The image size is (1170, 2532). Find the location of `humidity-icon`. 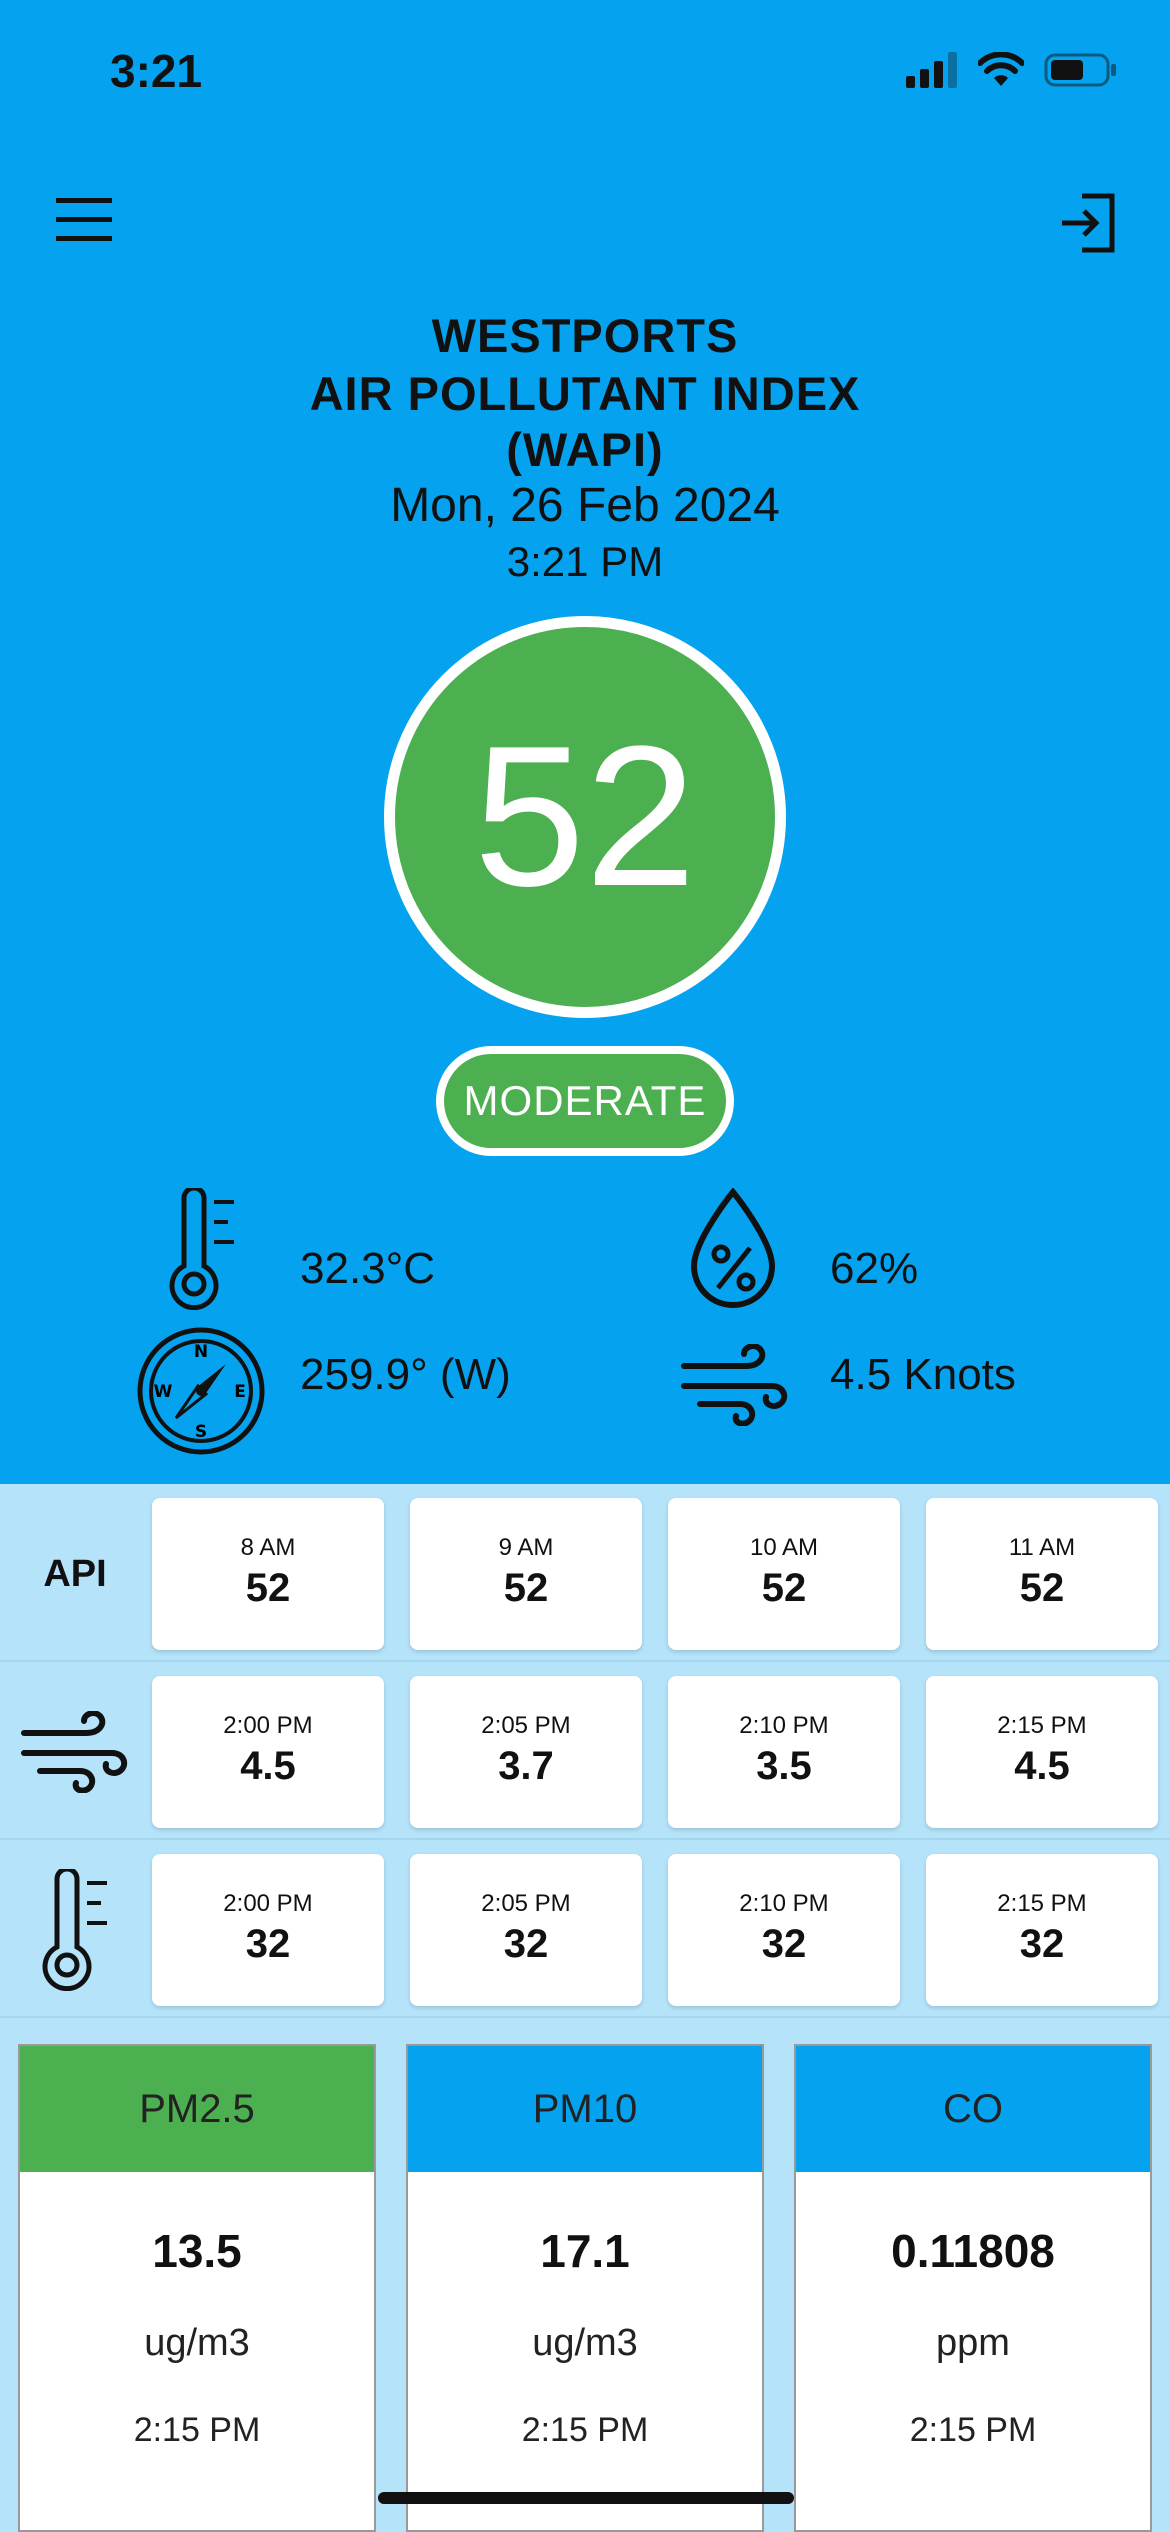

humidity-icon is located at coordinates (733, 1248).